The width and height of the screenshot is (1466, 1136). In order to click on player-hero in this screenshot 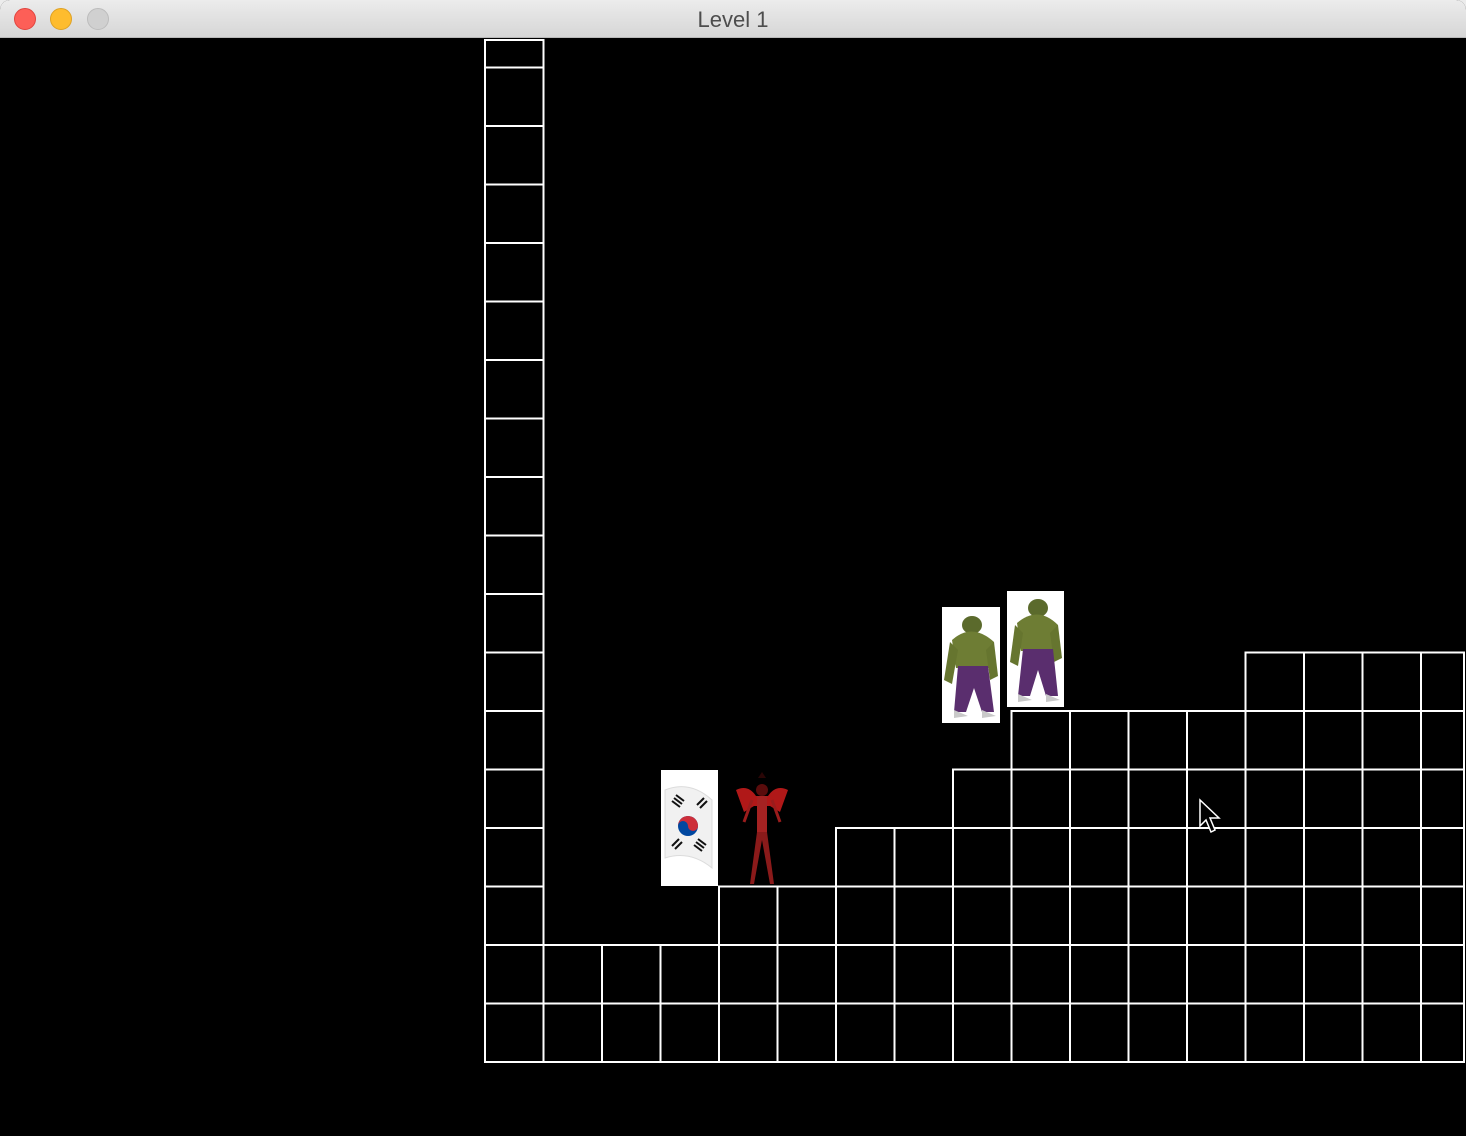, I will do `click(762, 828)`.